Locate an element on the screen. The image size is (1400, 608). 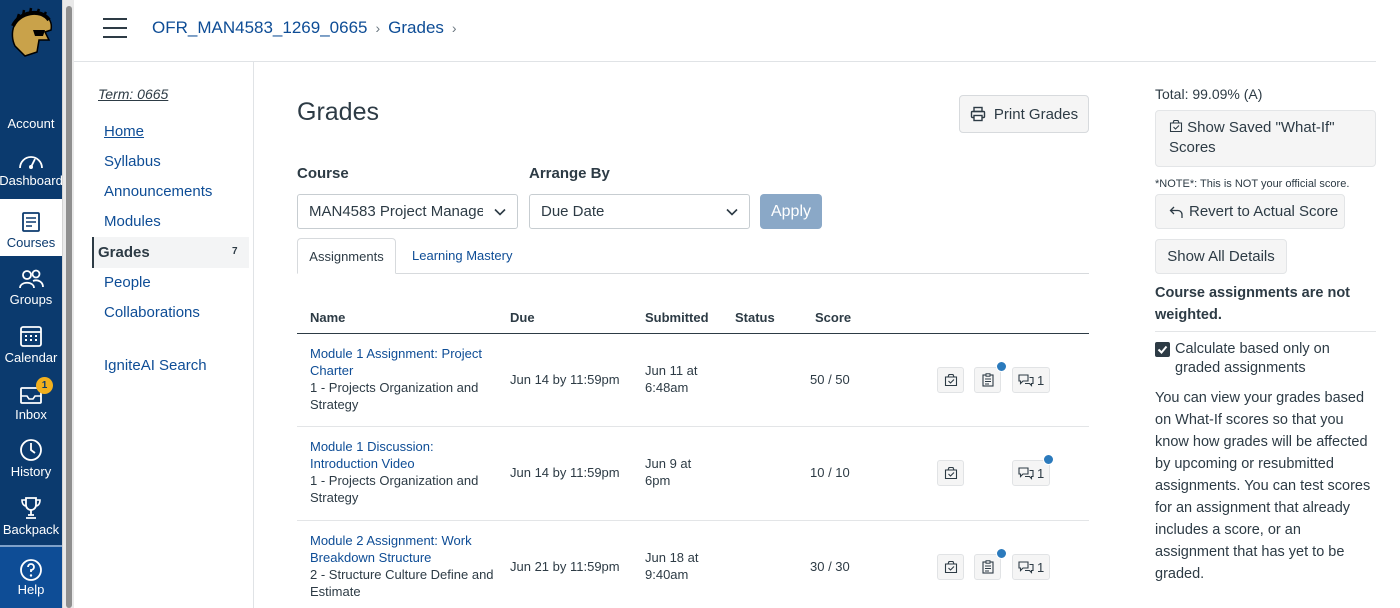
course-nav-home: Home is located at coordinates (124, 131).